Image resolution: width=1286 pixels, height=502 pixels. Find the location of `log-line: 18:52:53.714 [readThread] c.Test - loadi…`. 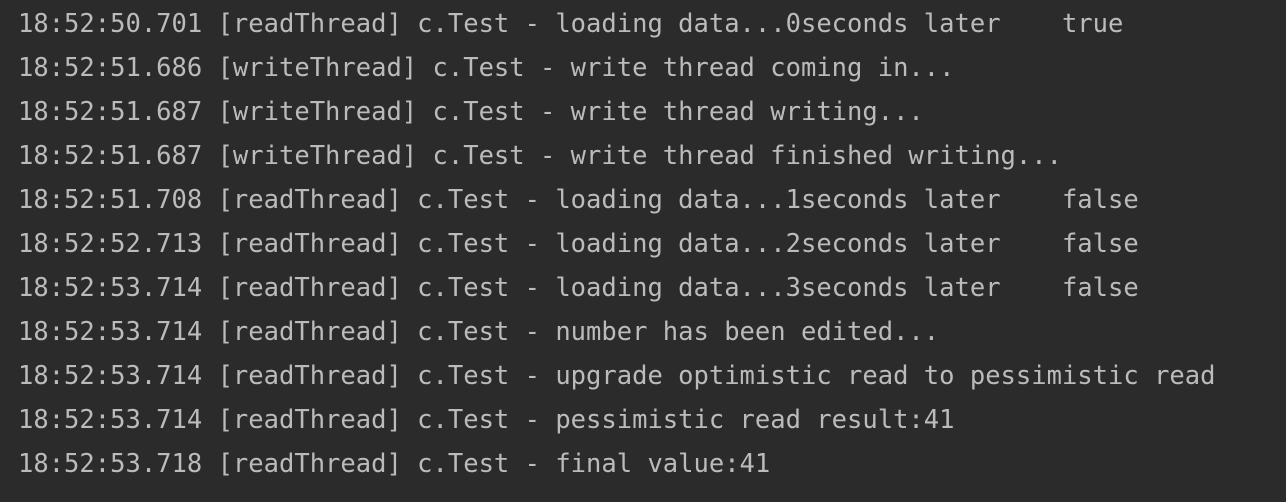

log-line: 18:52:53.714 [readThread] c.Test - loadi… is located at coordinates (578, 288).